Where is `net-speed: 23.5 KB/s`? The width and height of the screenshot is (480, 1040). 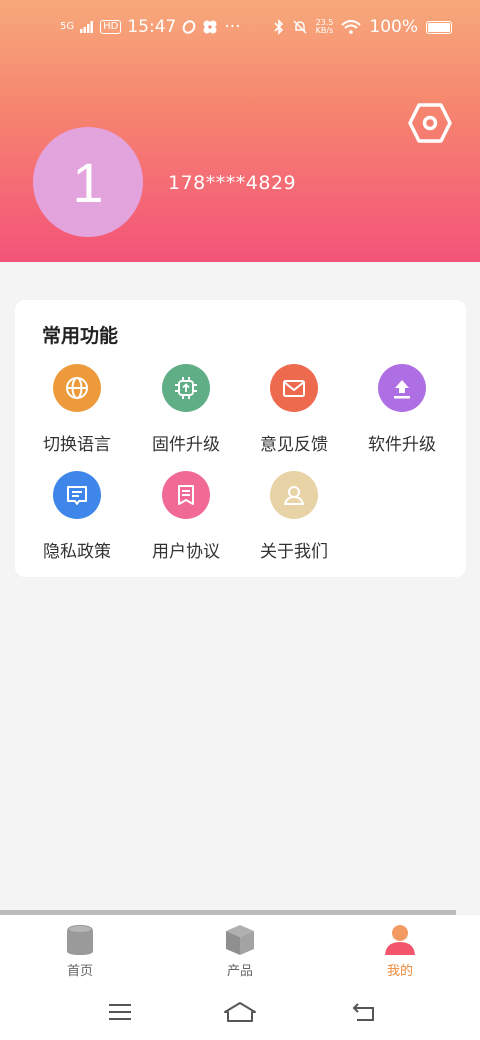 net-speed: 23.5 KB/s is located at coordinates (324, 26).